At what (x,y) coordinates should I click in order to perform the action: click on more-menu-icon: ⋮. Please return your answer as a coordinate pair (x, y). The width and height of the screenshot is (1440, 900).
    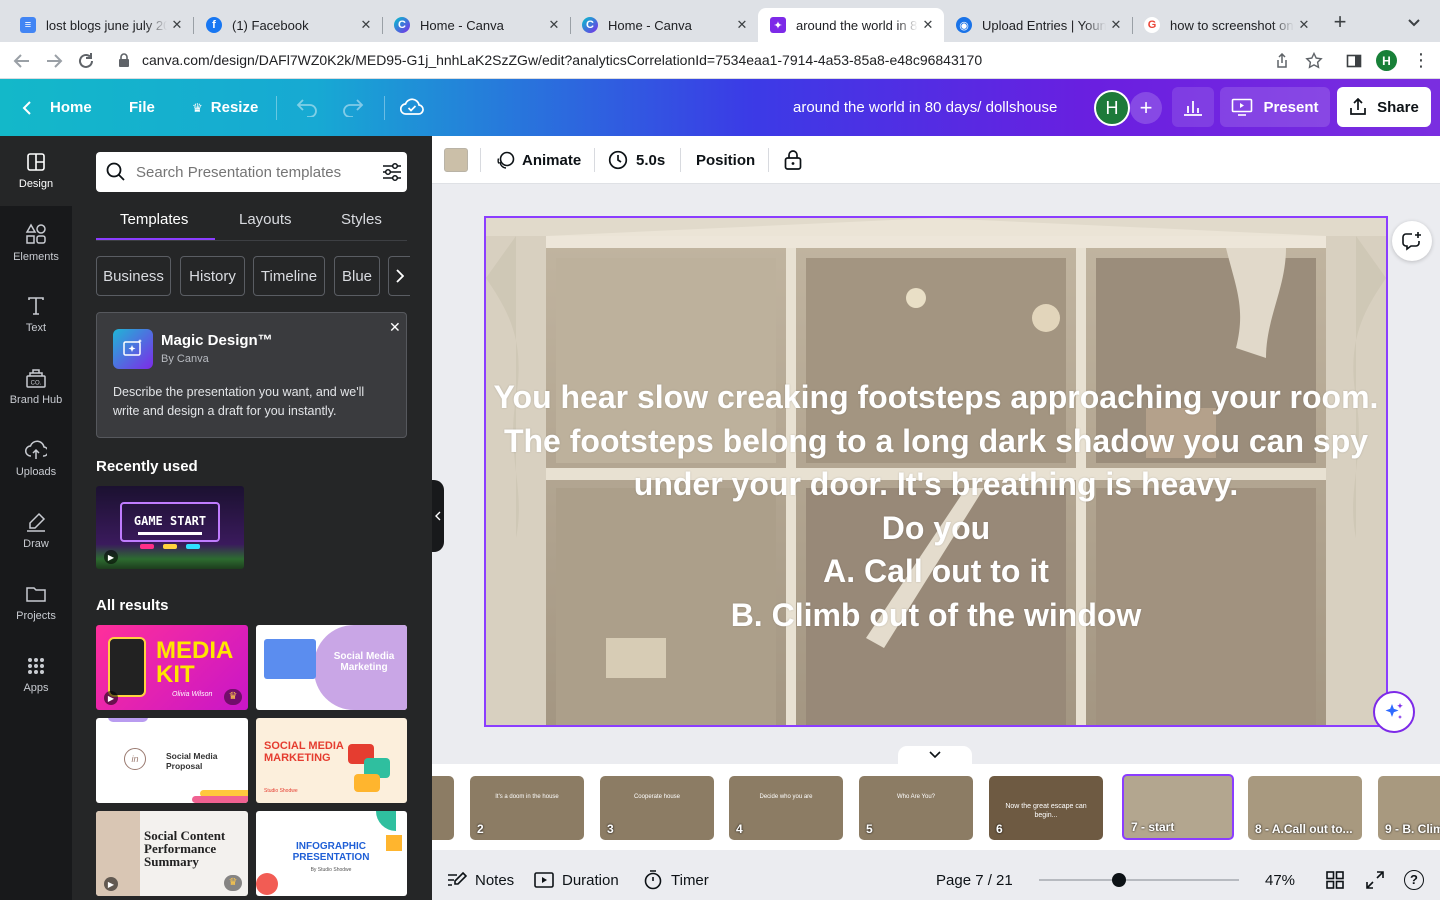
    Looking at the image, I should click on (1421, 60).